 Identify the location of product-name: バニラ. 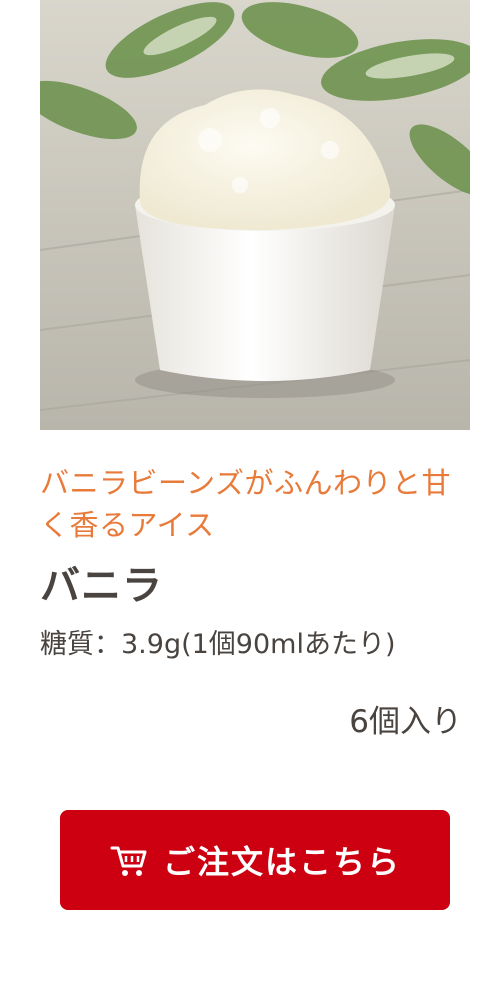
(101, 586).